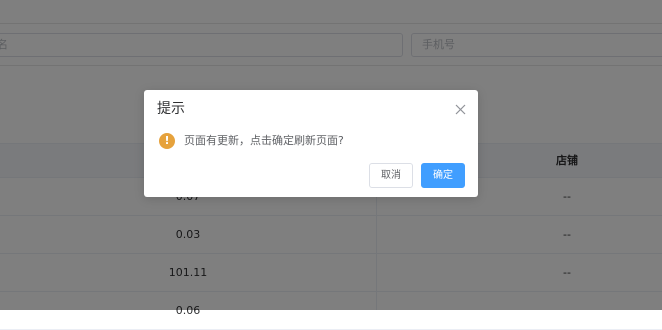  Describe the element at coordinates (460, 109) in the screenshot. I see `close-icon` at that location.